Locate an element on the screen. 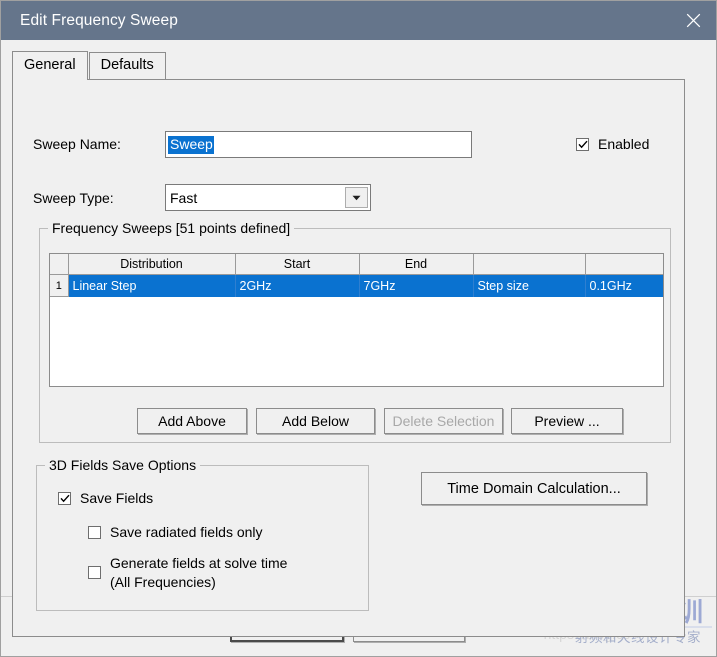 The width and height of the screenshot is (717, 657). save-fields-row: Save Fields is located at coordinates (105, 498).